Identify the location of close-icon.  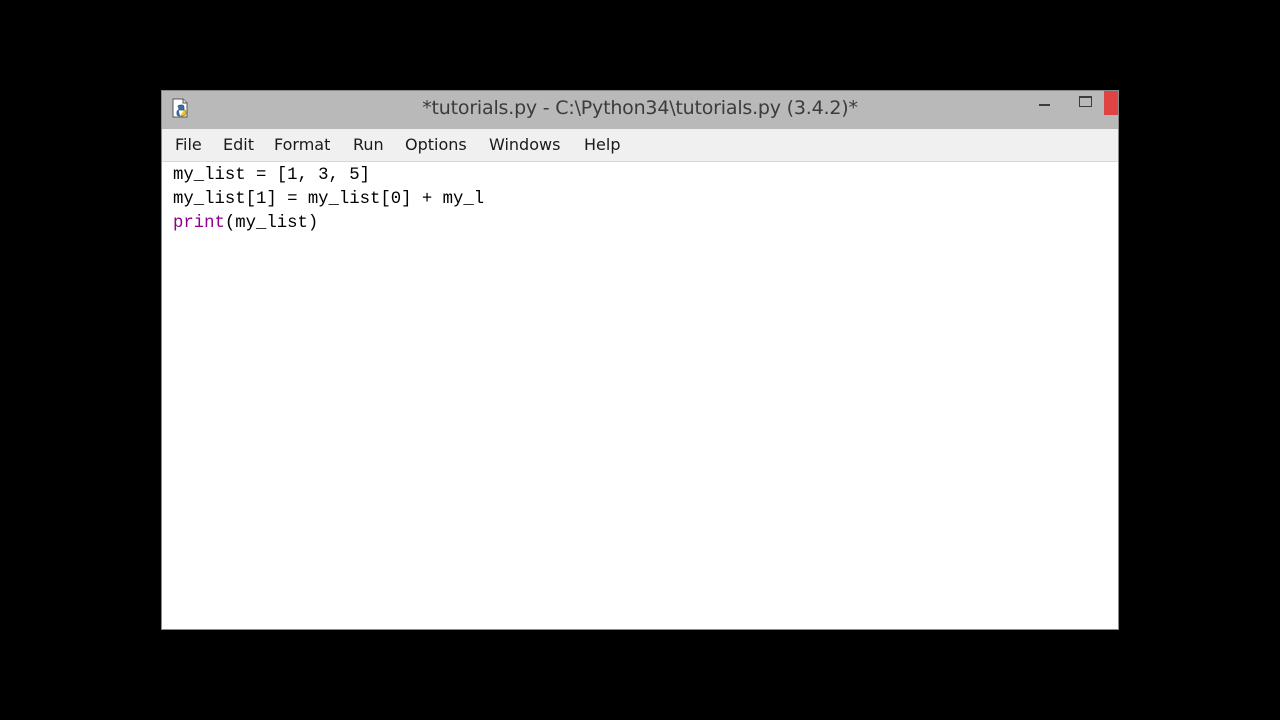
(1111, 103).